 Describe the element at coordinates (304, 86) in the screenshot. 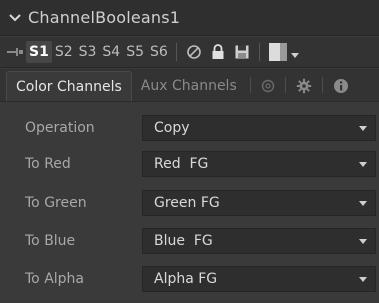

I see `gear-icon` at that location.